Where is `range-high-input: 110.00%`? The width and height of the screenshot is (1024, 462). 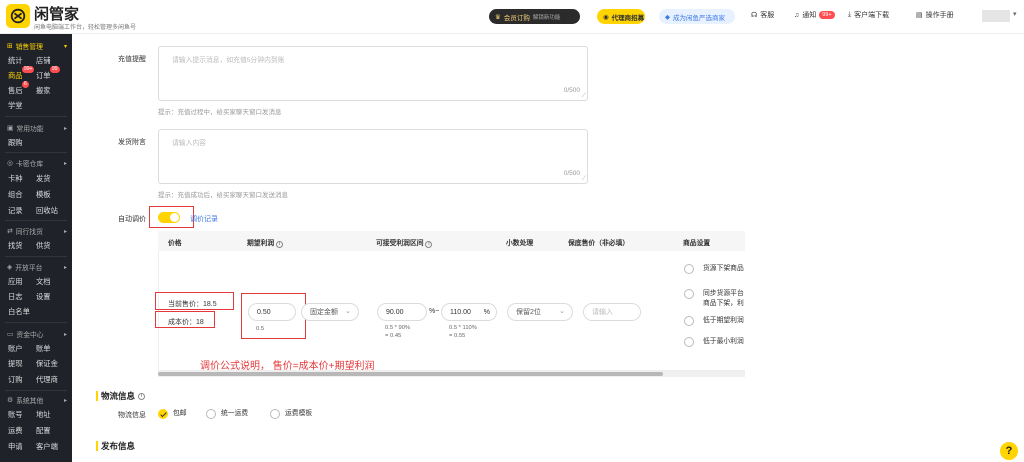 range-high-input: 110.00% is located at coordinates (469, 312).